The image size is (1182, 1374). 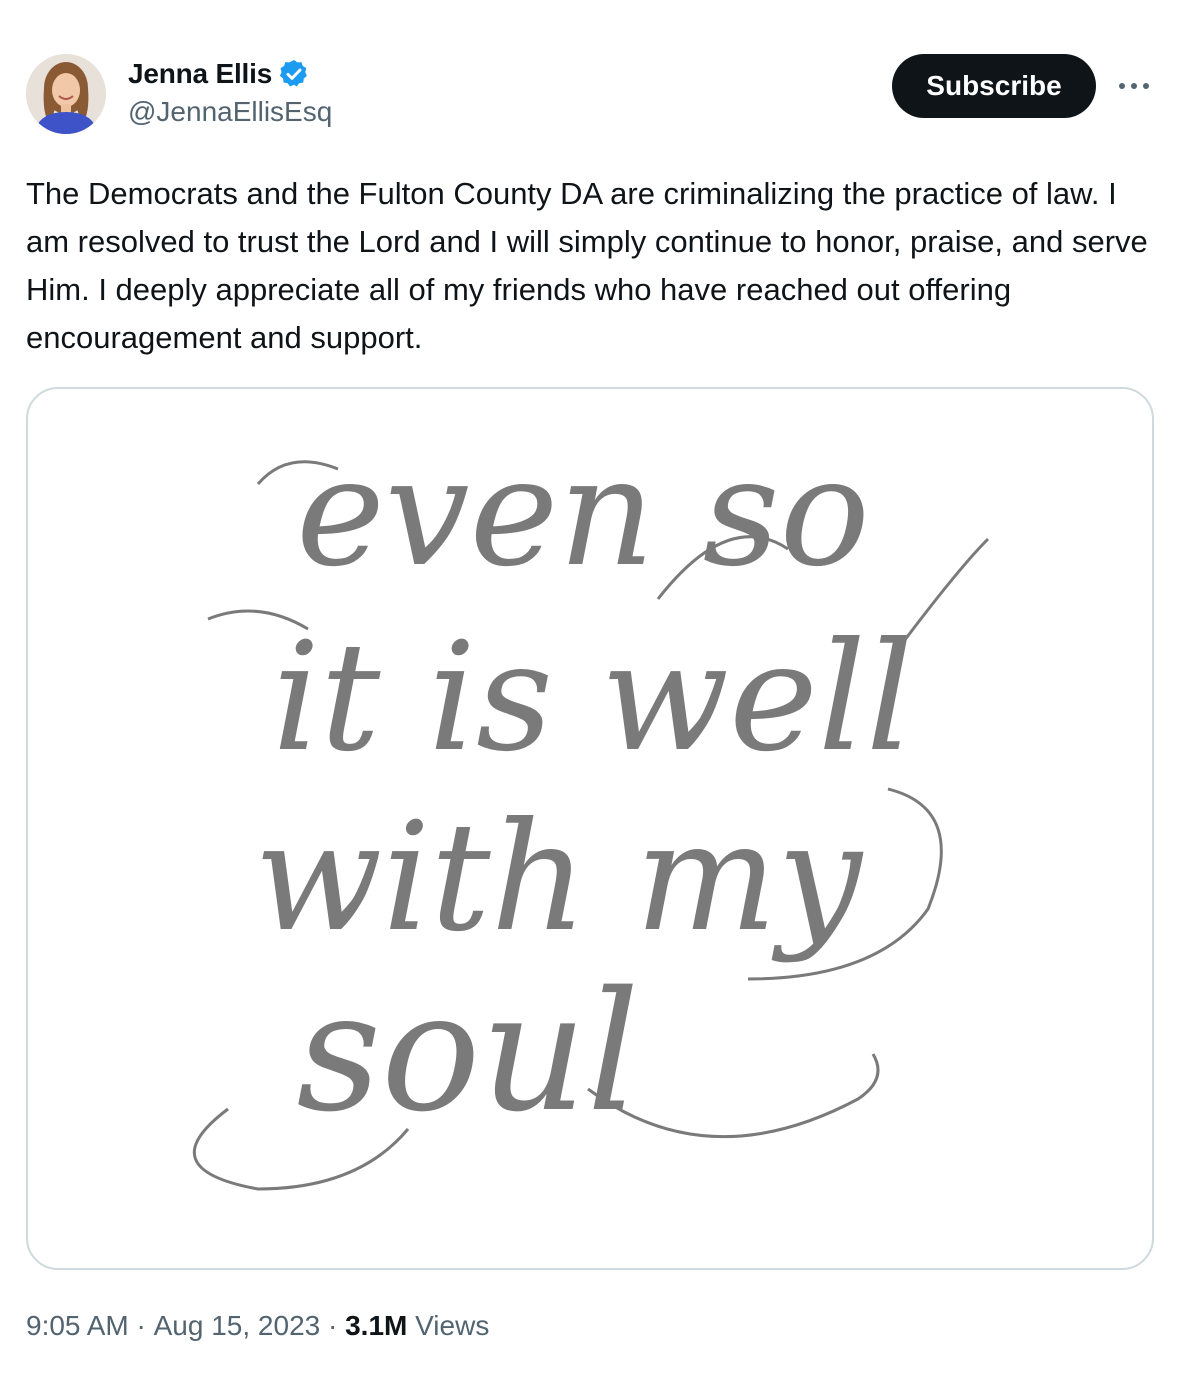 I want to click on author-handle: @JennaEllisEsq, so click(x=230, y=112).